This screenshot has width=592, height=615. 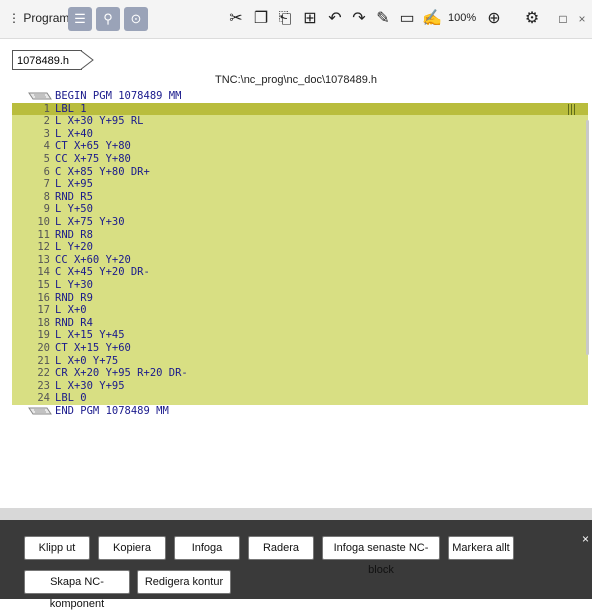 I want to click on program-menu: ⋮ Program, so click(x=38, y=18).